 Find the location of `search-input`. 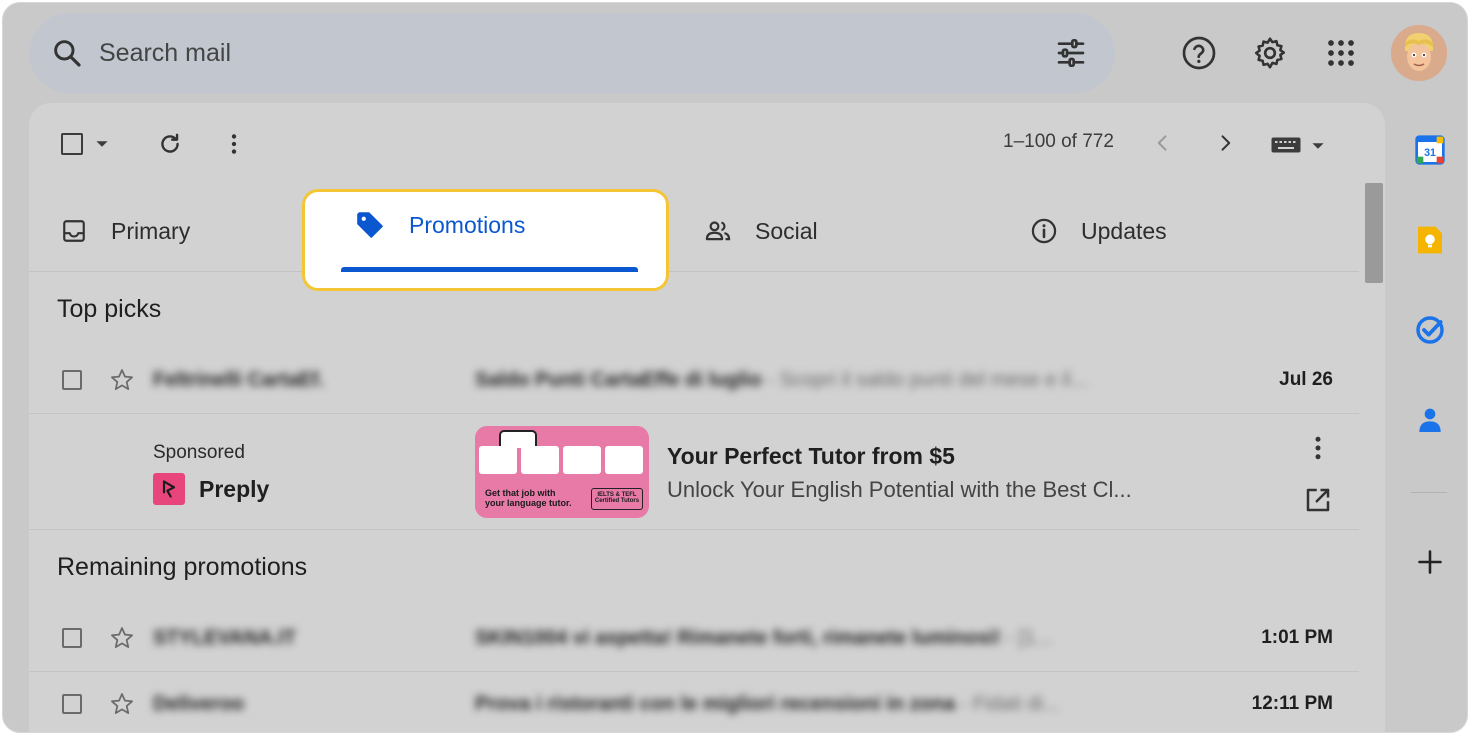

search-input is located at coordinates (549, 53).